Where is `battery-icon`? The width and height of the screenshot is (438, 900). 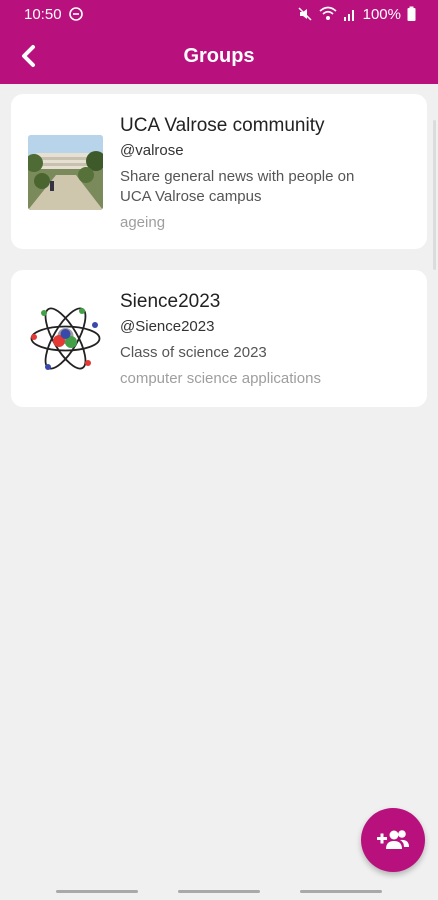
battery-icon is located at coordinates (411, 13).